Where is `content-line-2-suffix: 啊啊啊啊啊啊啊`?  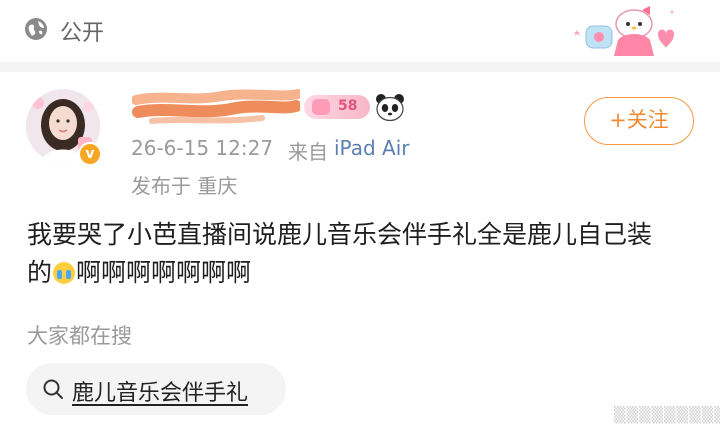
content-line-2-suffix: 啊啊啊啊啊啊啊 is located at coordinates (164, 272).